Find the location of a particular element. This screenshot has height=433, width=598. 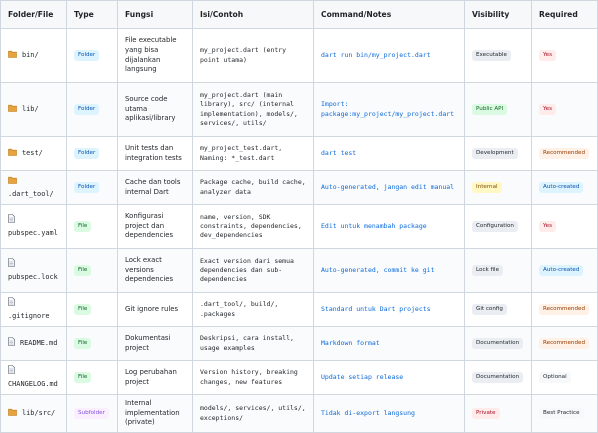

fungsi-cell: Dokumentasi project is located at coordinates (155, 343).